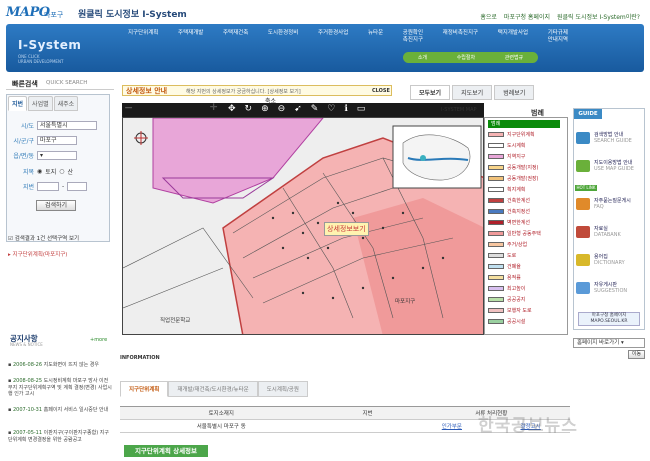 The width and height of the screenshot is (650, 461). I want to click on guide-faq: 자주묻는질문게시 FAQ, so click(603, 204).